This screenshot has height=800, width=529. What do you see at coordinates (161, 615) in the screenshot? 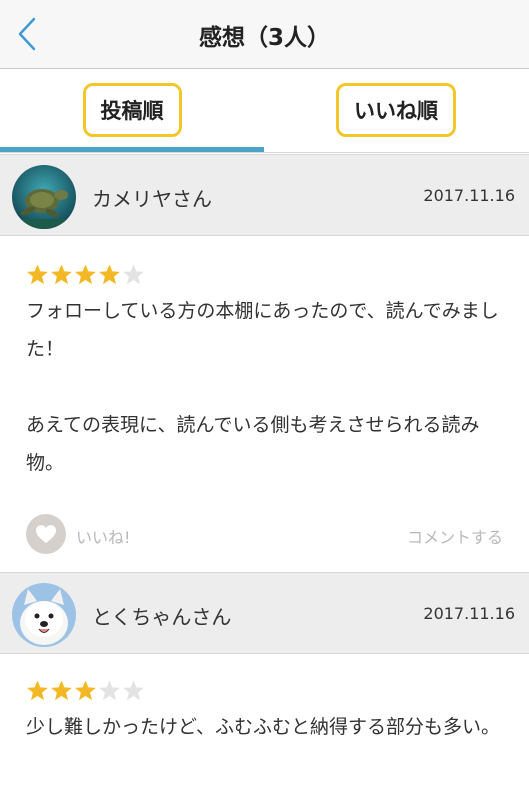
I see `username: とくちゃんさん` at bounding box center [161, 615].